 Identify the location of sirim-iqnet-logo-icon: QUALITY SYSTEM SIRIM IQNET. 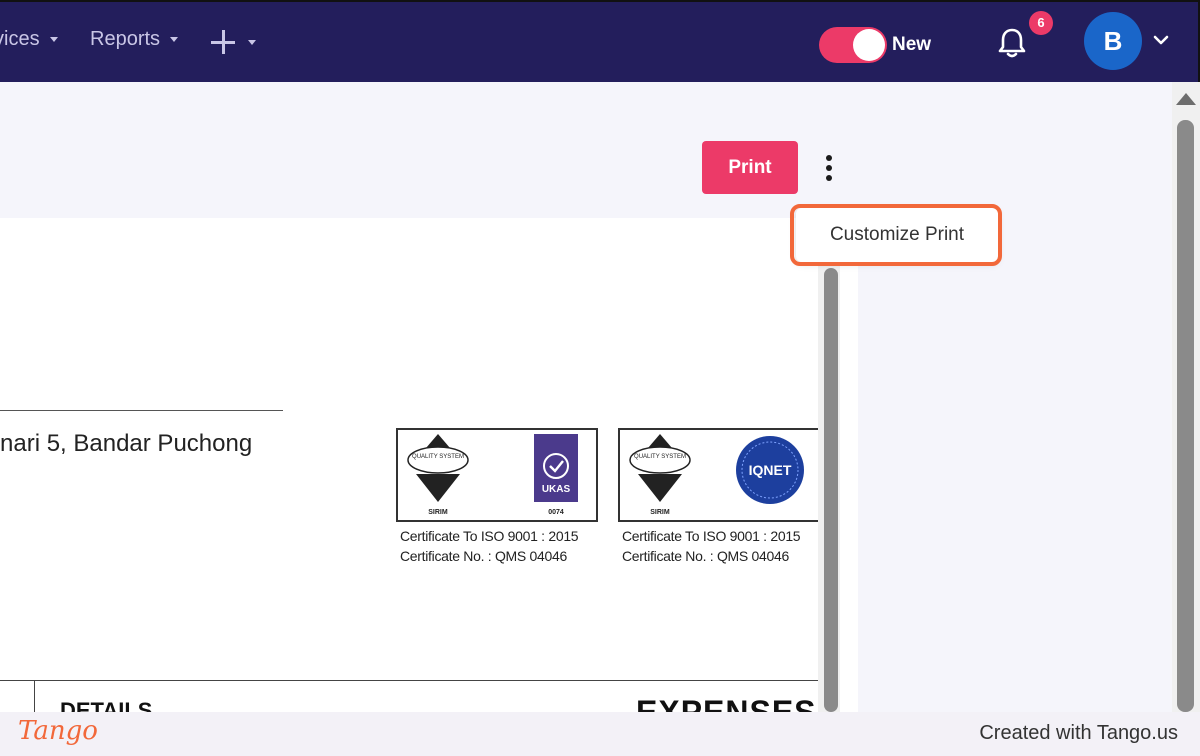
(716, 475).